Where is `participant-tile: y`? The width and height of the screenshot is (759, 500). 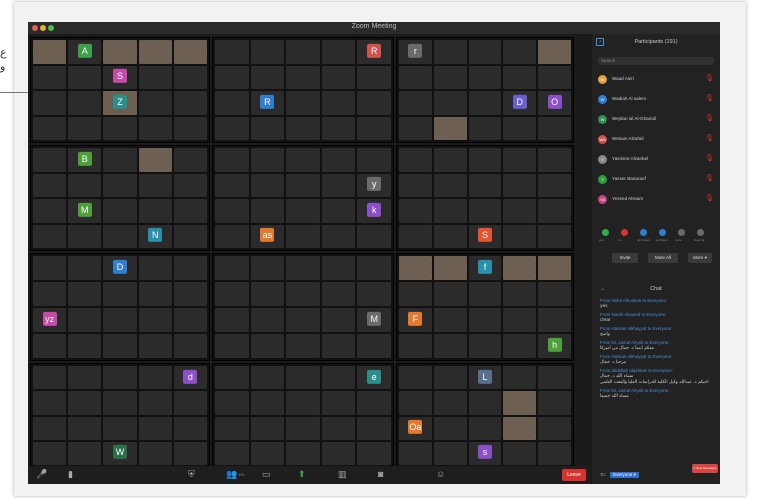 participant-tile: y is located at coordinates (374, 185).